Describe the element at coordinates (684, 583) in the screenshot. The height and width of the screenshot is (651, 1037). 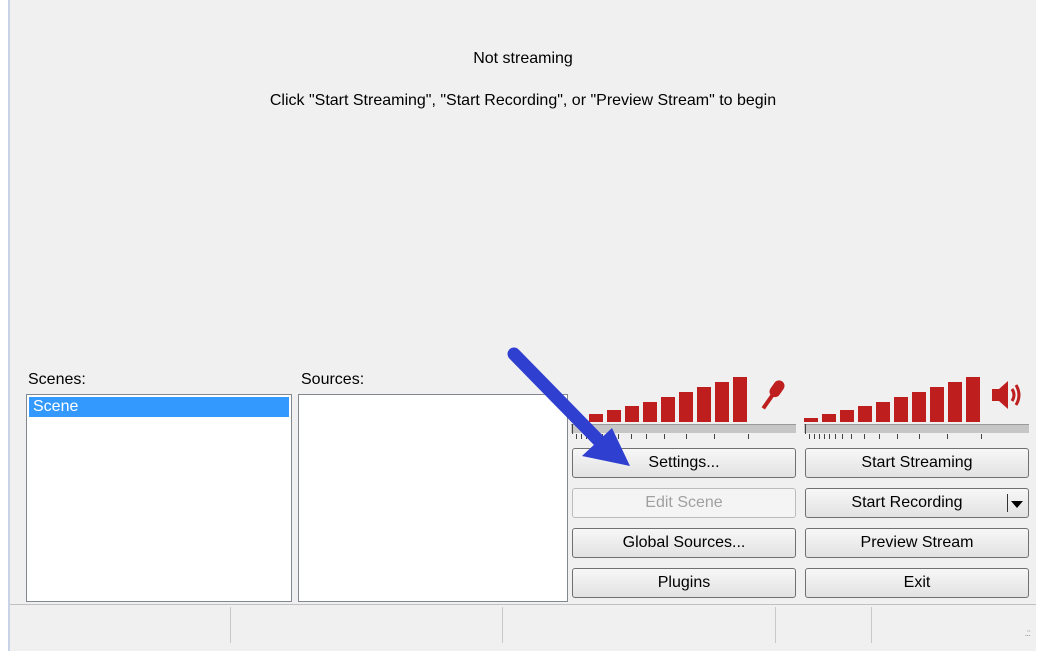
I see `plugins-button: Plugins` at that location.